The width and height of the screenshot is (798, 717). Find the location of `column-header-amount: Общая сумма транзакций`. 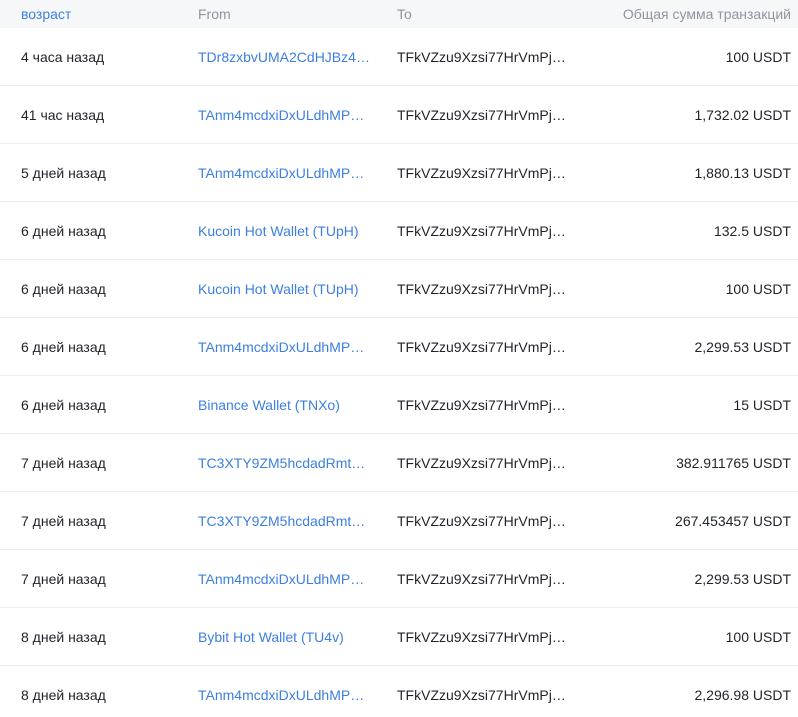

column-header-amount: Общая сумма транзакций is located at coordinates (706, 14).